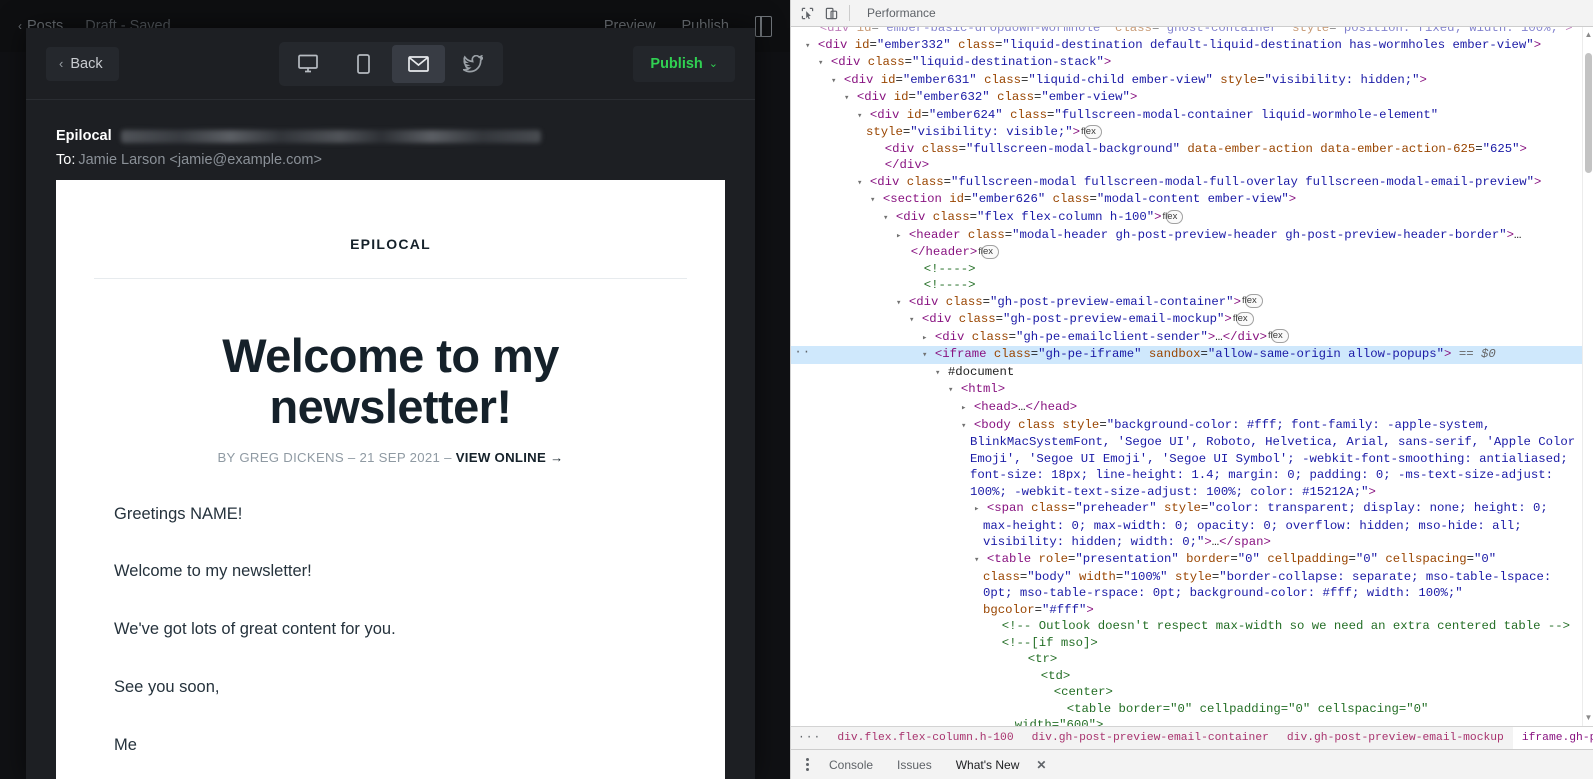 Image resolution: width=1593 pixels, height=779 pixels. Describe the element at coordinates (1192, 764) in the screenshot. I see `devtools-drawer: Console Issues What's New ✕` at that location.